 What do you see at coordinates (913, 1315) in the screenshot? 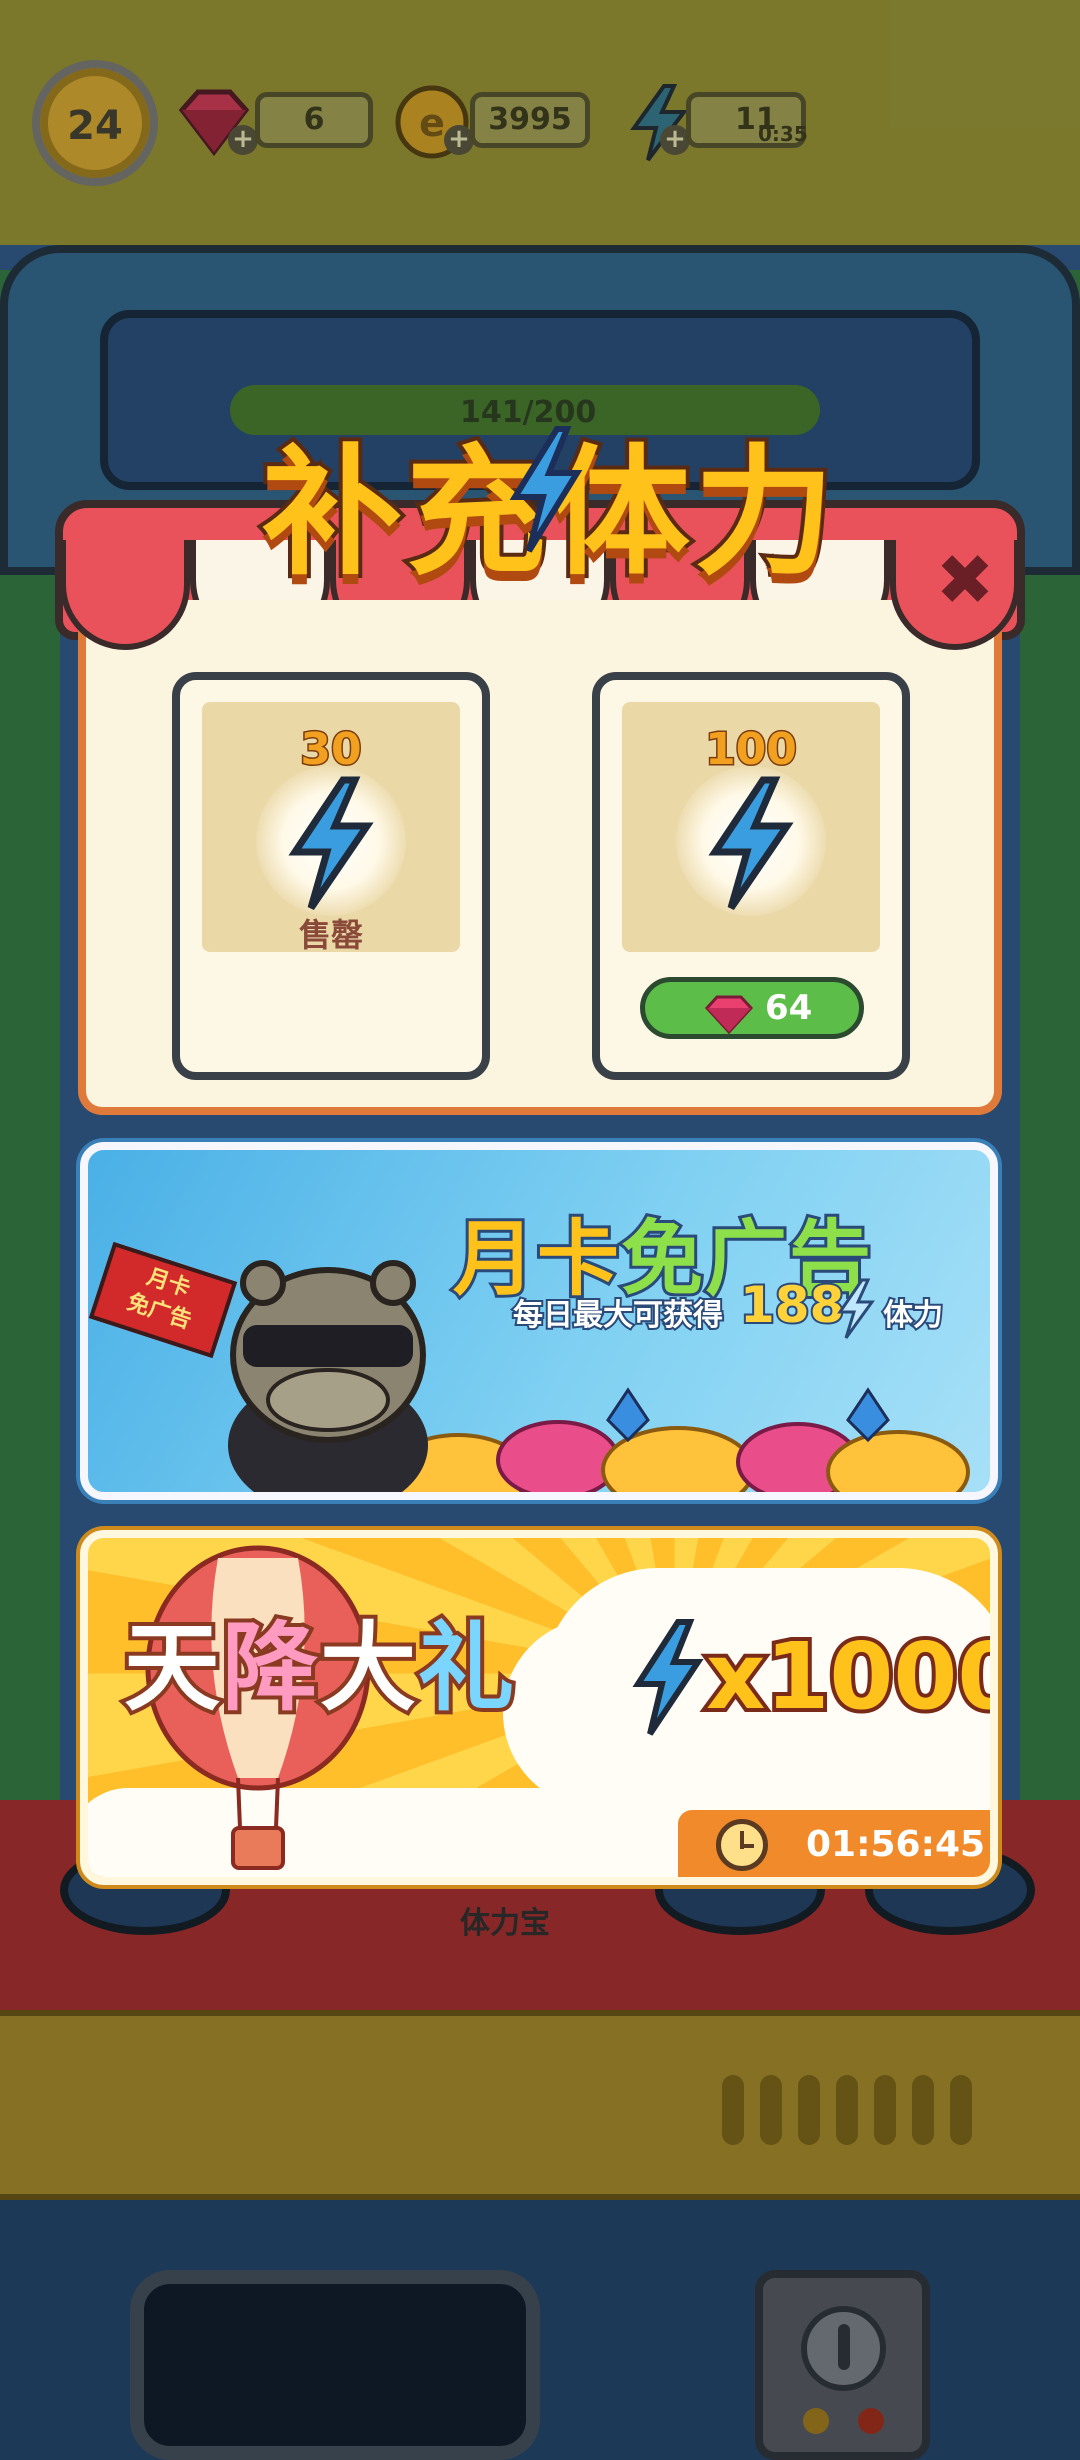
I see `monthly-card-subtitle-b: 体力` at bounding box center [913, 1315].